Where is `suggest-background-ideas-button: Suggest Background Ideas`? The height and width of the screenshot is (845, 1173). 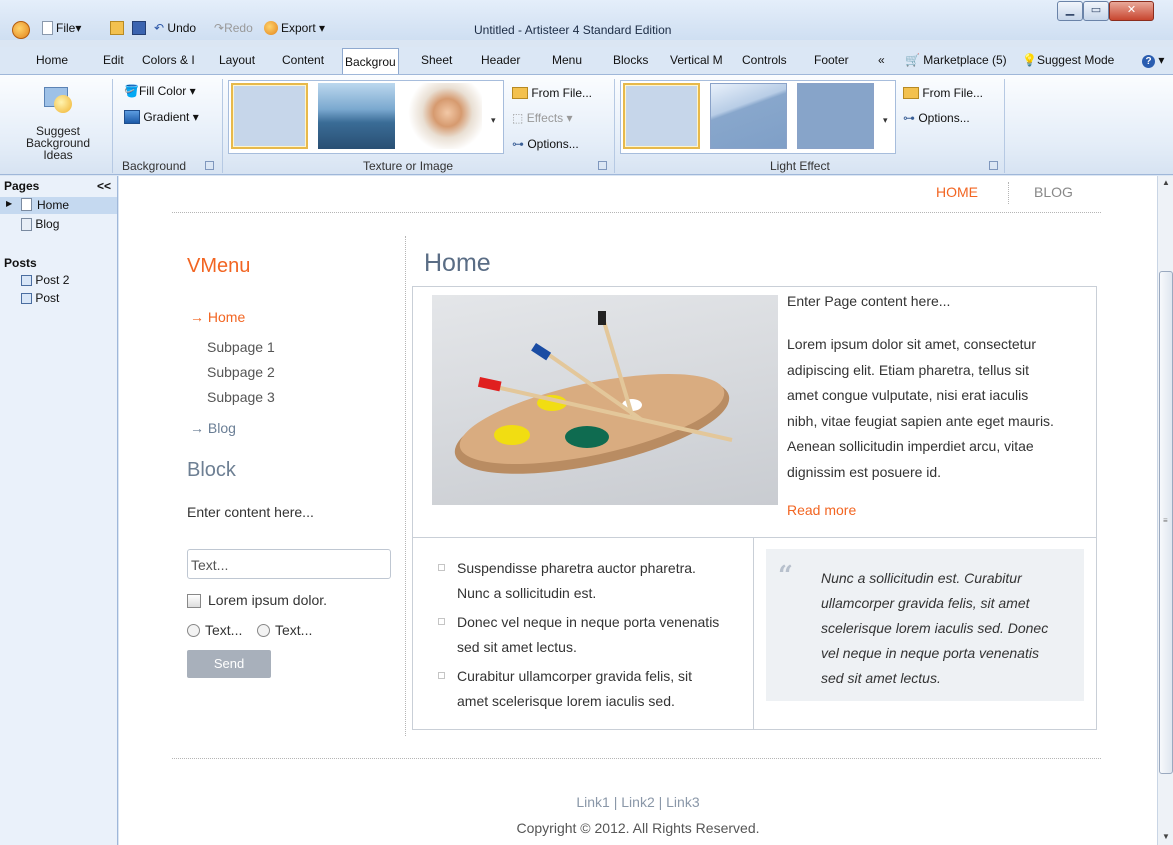 suggest-background-ideas-button: Suggest Background Ideas is located at coordinates (58, 120).